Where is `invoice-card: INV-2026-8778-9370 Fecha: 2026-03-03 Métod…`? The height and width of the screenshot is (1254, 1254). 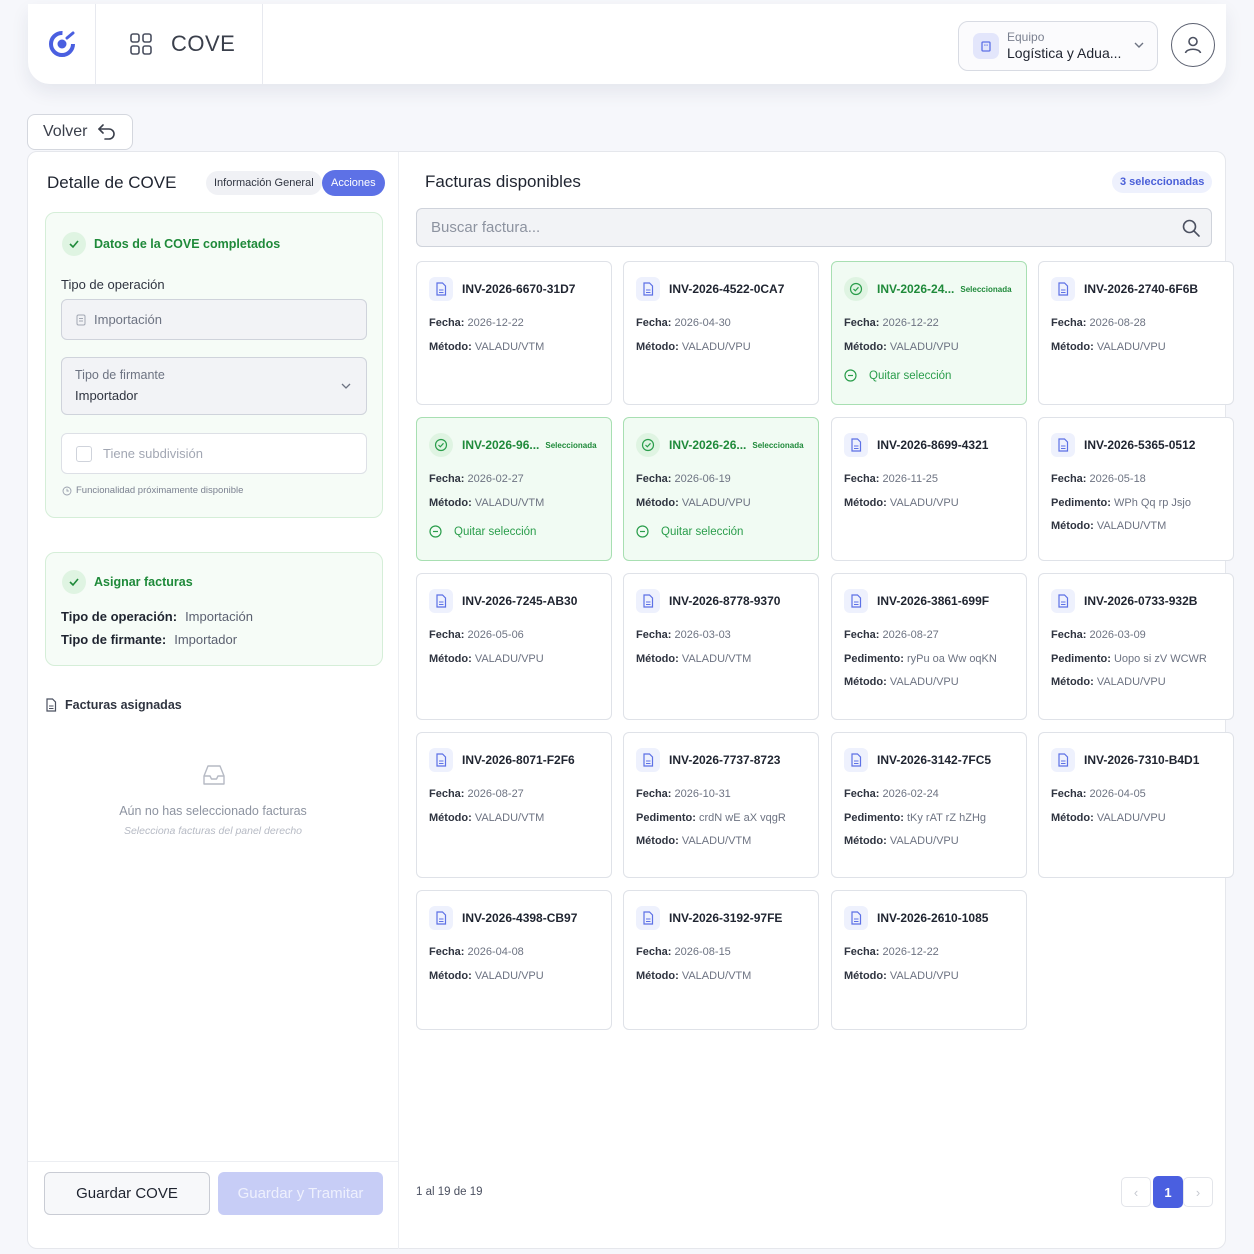
invoice-card: INV-2026-8778-9370 Fecha: 2026-03-03 Métod… is located at coordinates (721, 646).